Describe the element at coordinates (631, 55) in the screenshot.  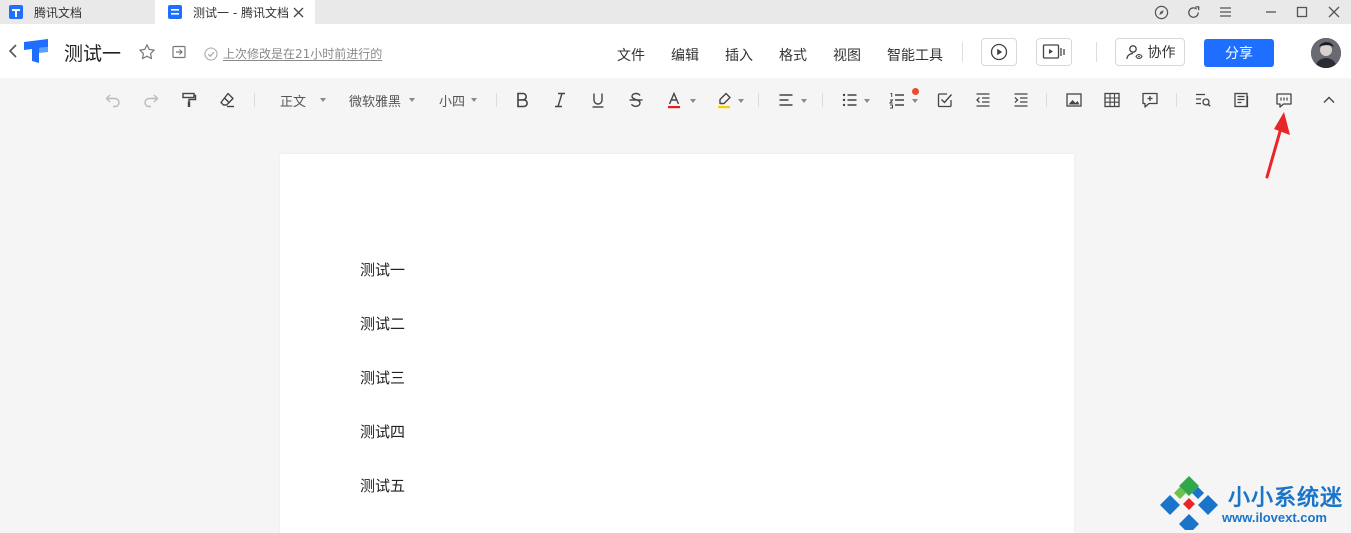
I see `menu-file: 文件` at that location.